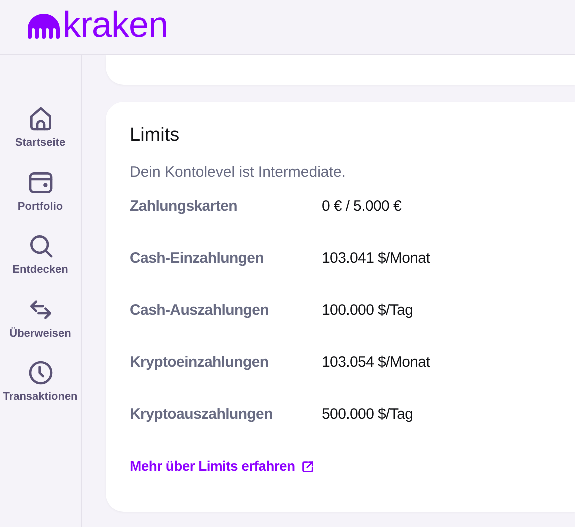 This screenshot has width=575, height=527. What do you see at coordinates (200, 362) in the screenshot?
I see `limit-label: Kryptoeinzahlungen` at bounding box center [200, 362].